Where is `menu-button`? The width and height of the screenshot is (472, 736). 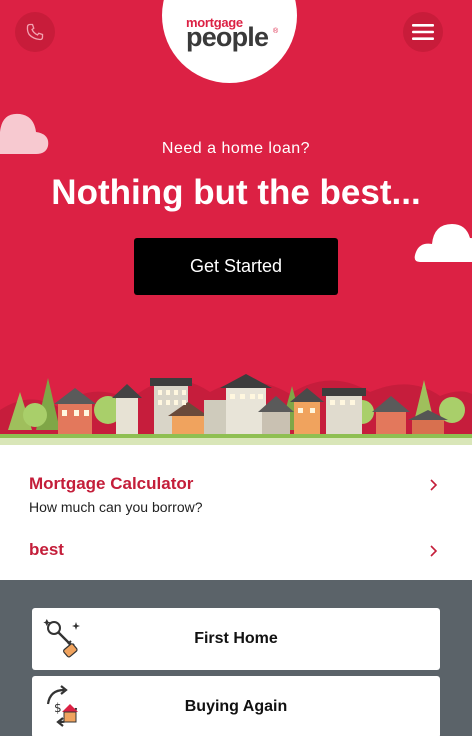 menu-button is located at coordinates (423, 32).